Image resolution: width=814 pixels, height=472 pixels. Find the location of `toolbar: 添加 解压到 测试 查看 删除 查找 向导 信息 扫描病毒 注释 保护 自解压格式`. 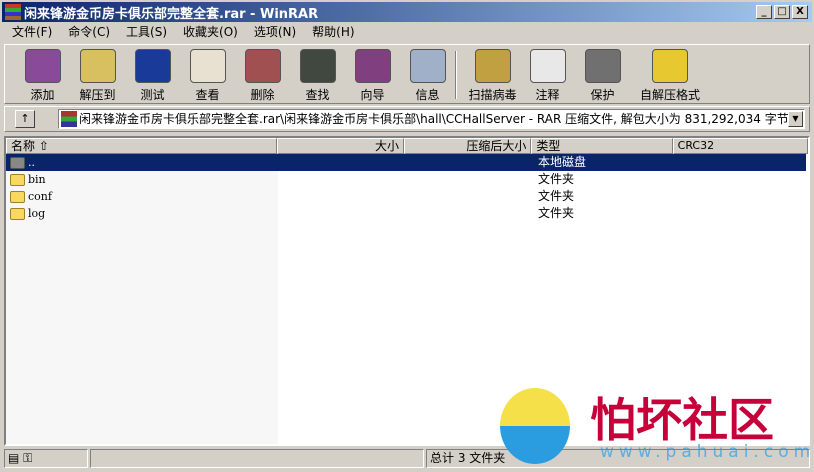

toolbar: 添加 解压到 测试 查看 删除 查找 向导 信息 扫描病毒 注释 保护 自解压格式 is located at coordinates (407, 74).